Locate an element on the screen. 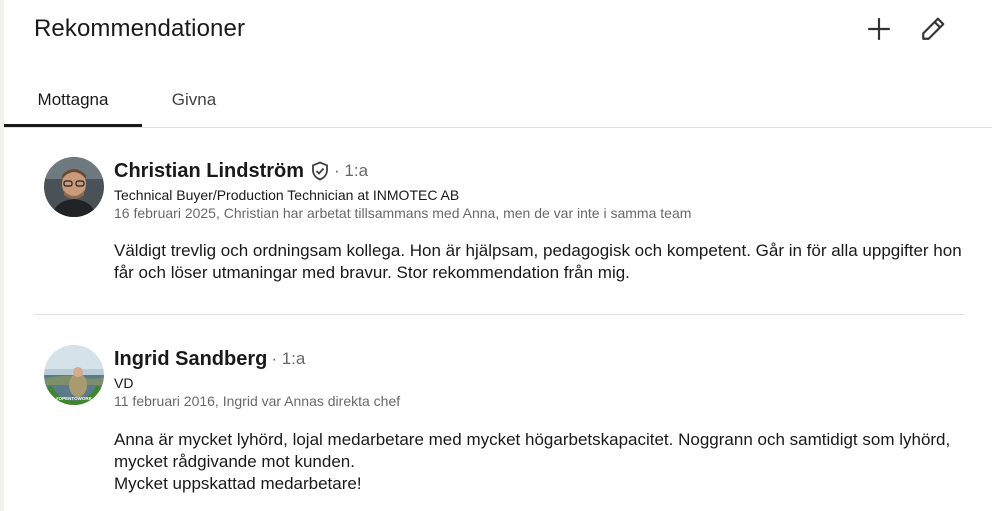 The height and width of the screenshot is (511, 992). section-header: Rekommendationer is located at coordinates (501, 29).